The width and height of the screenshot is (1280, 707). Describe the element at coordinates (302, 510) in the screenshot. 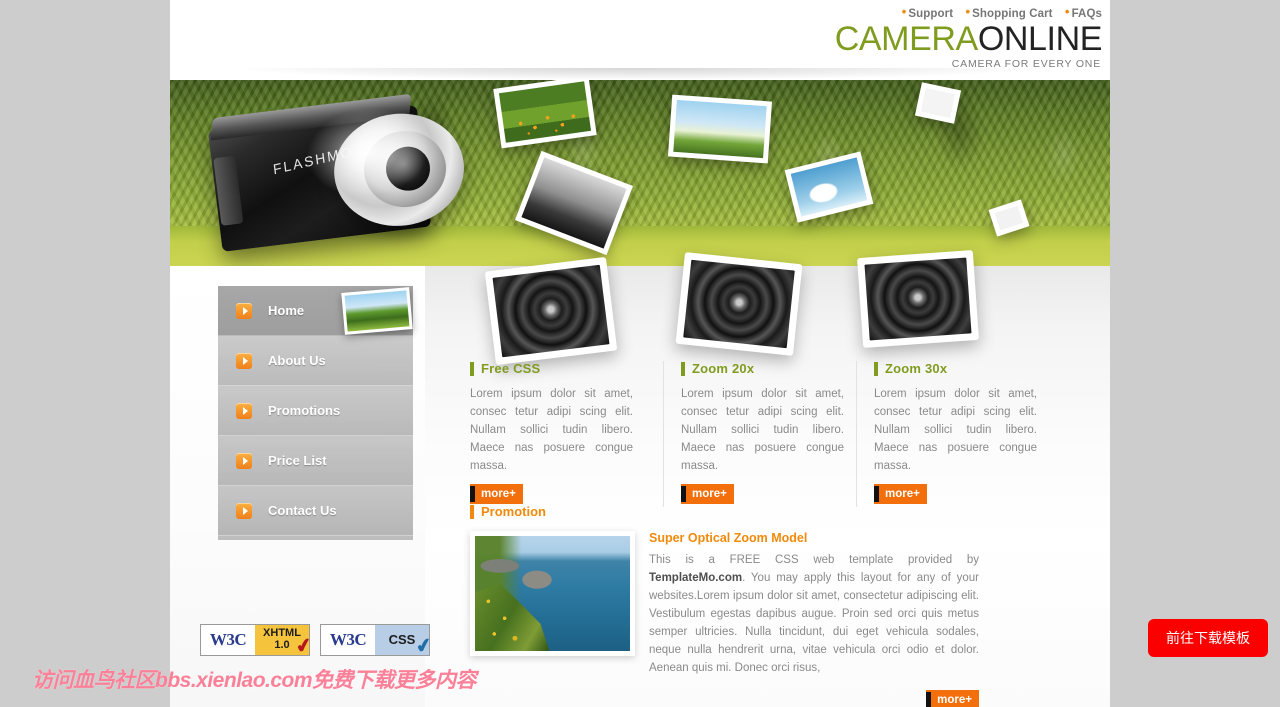

I see `sidebar-item-label: Contact Us` at that location.